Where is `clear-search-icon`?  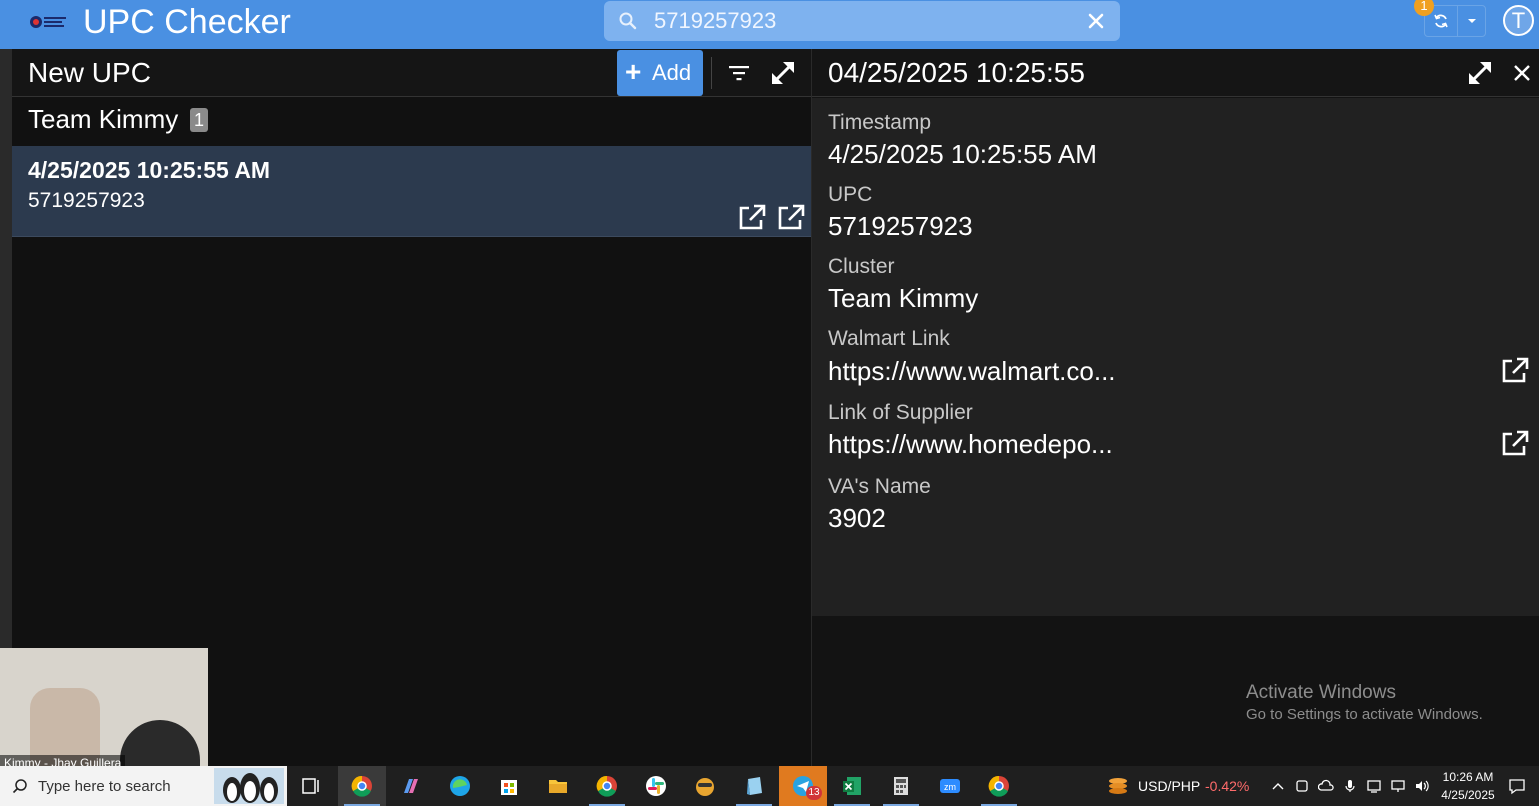 clear-search-icon is located at coordinates (1096, 21).